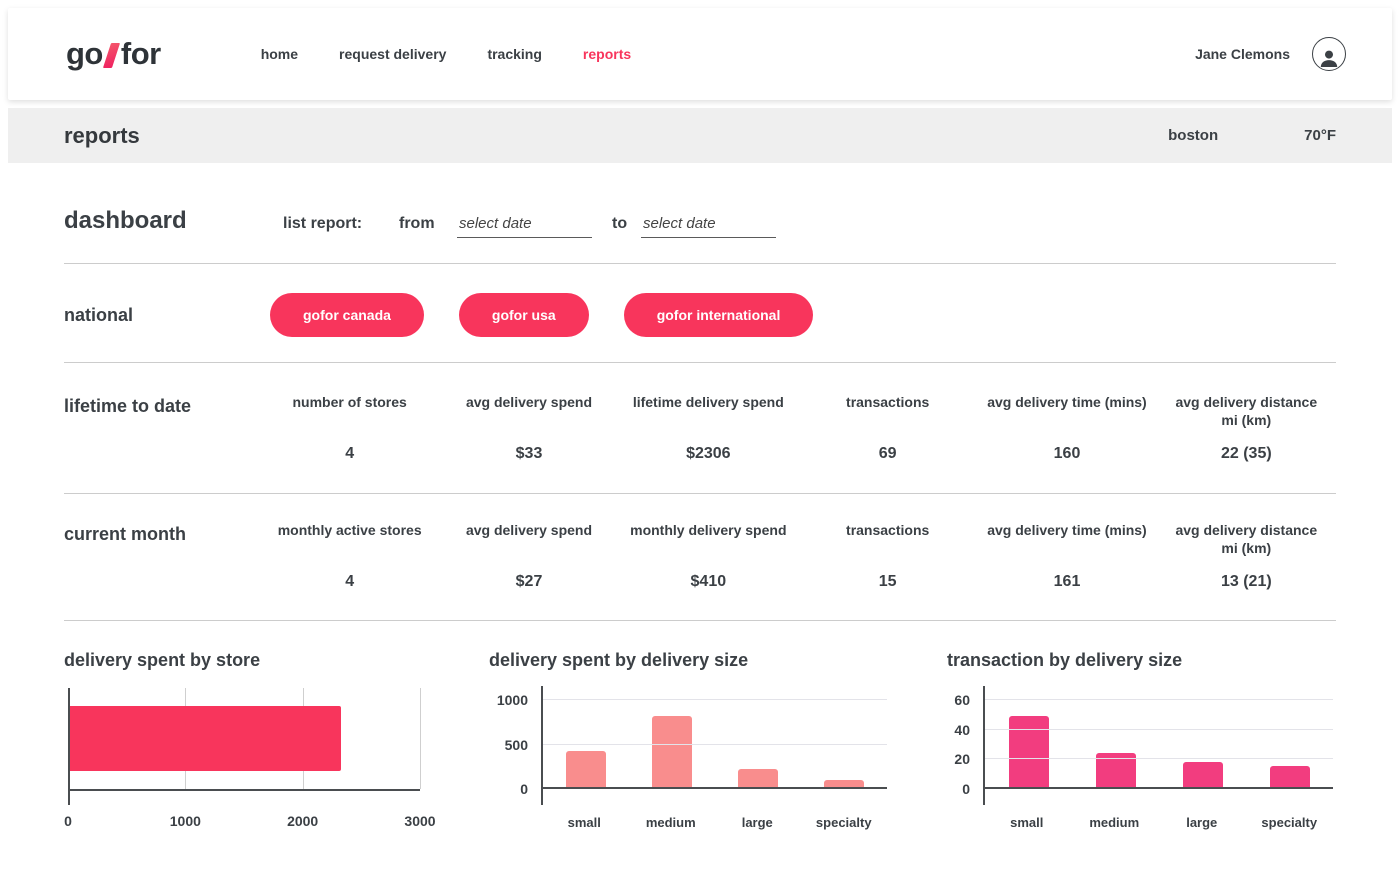 This screenshot has width=1400, height=894. What do you see at coordinates (349, 428) in the screenshot?
I see `stat-number-of-stores: number of stores 4` at bounding box center [349, 428].